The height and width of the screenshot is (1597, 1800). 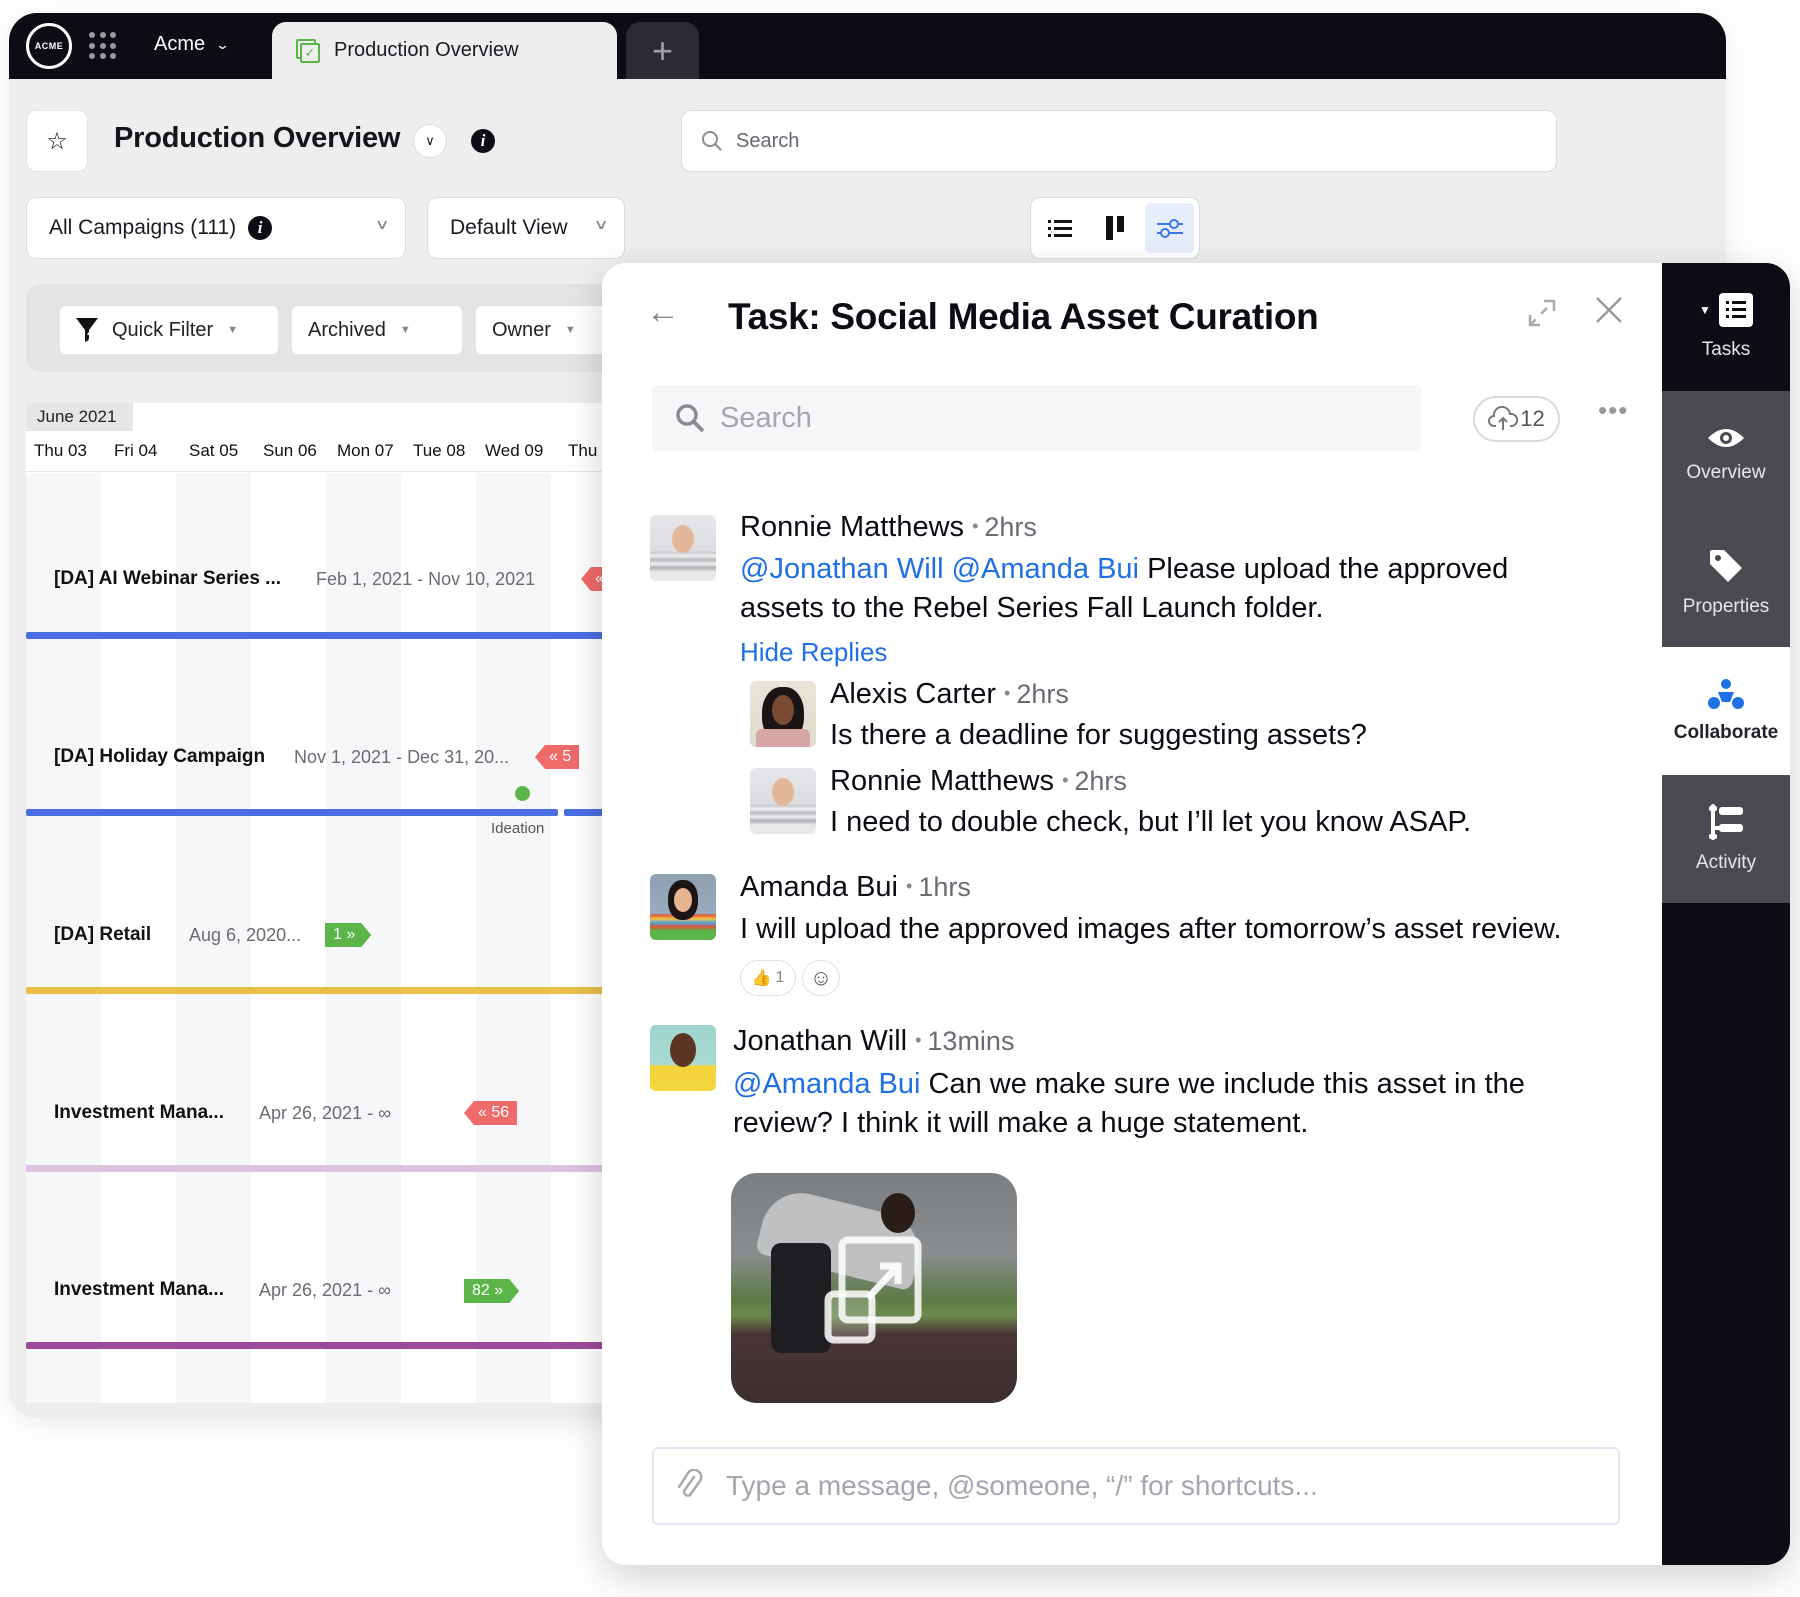 I want to click on message-header: Amanda Bui • 1hrs, so click(x=855, y=887).